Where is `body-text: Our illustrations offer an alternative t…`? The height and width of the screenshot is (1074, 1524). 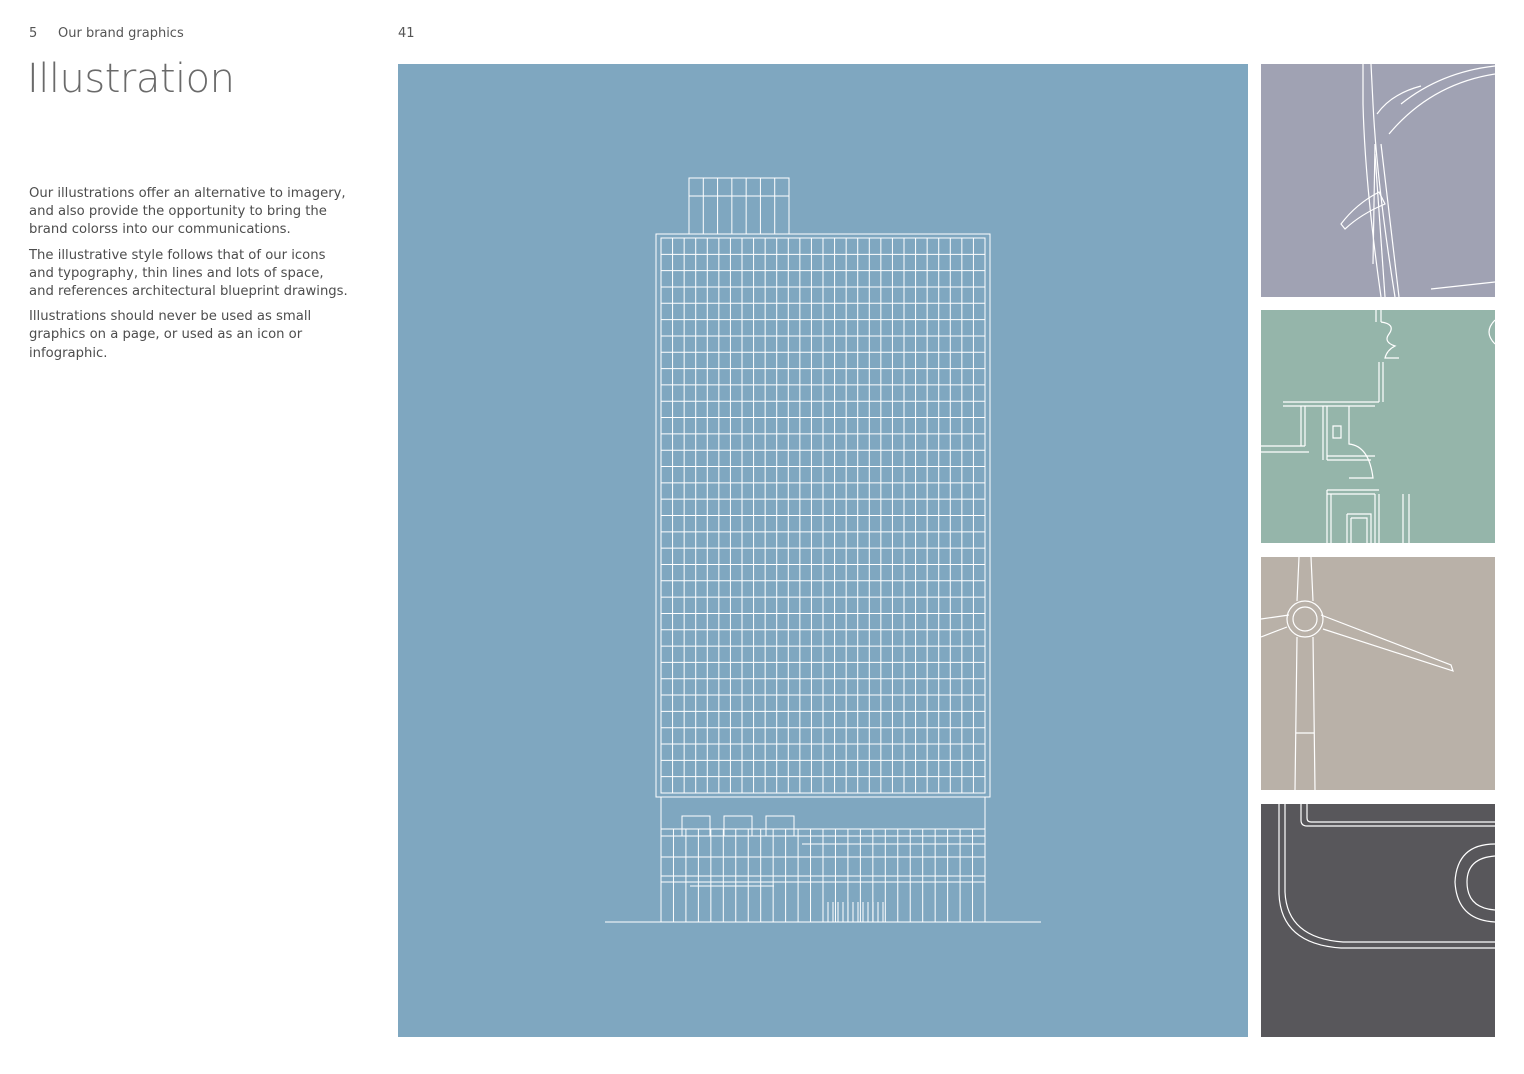 body-text: Our illustrations offer an alternative t… is located at coordinates (189, 277).